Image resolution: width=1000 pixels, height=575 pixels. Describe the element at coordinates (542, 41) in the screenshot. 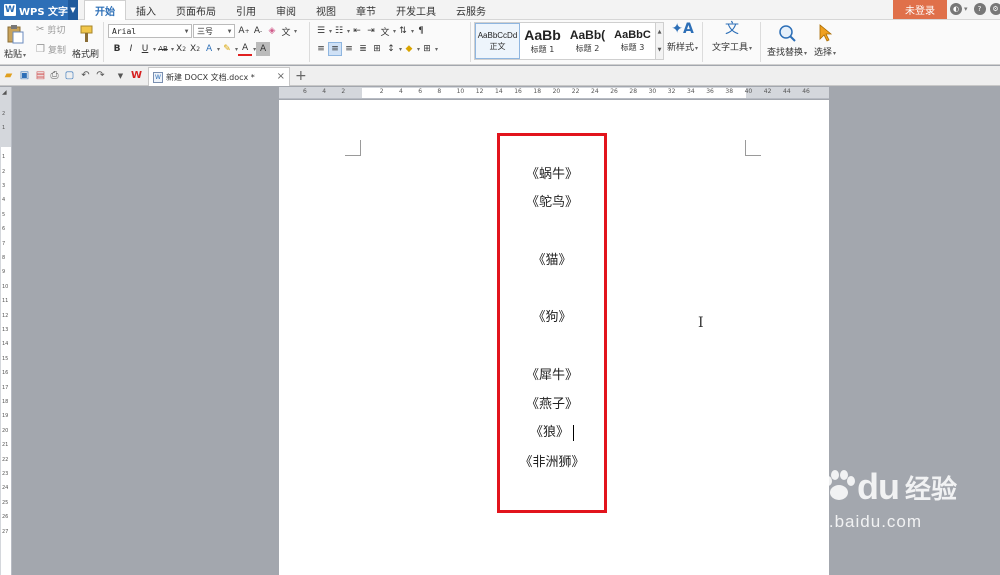

I see `style-heading-1: AaBb 标题 1` at that location.